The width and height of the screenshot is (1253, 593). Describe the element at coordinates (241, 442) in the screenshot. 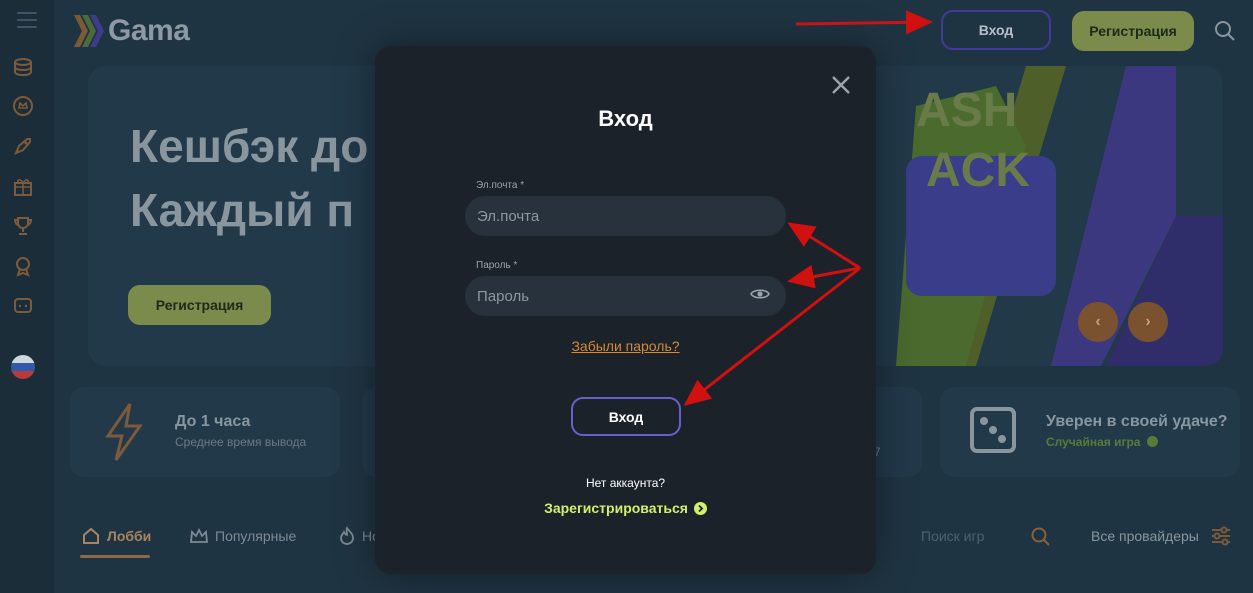

I see `payout-subtitle: Среднее время вывода` at that location.